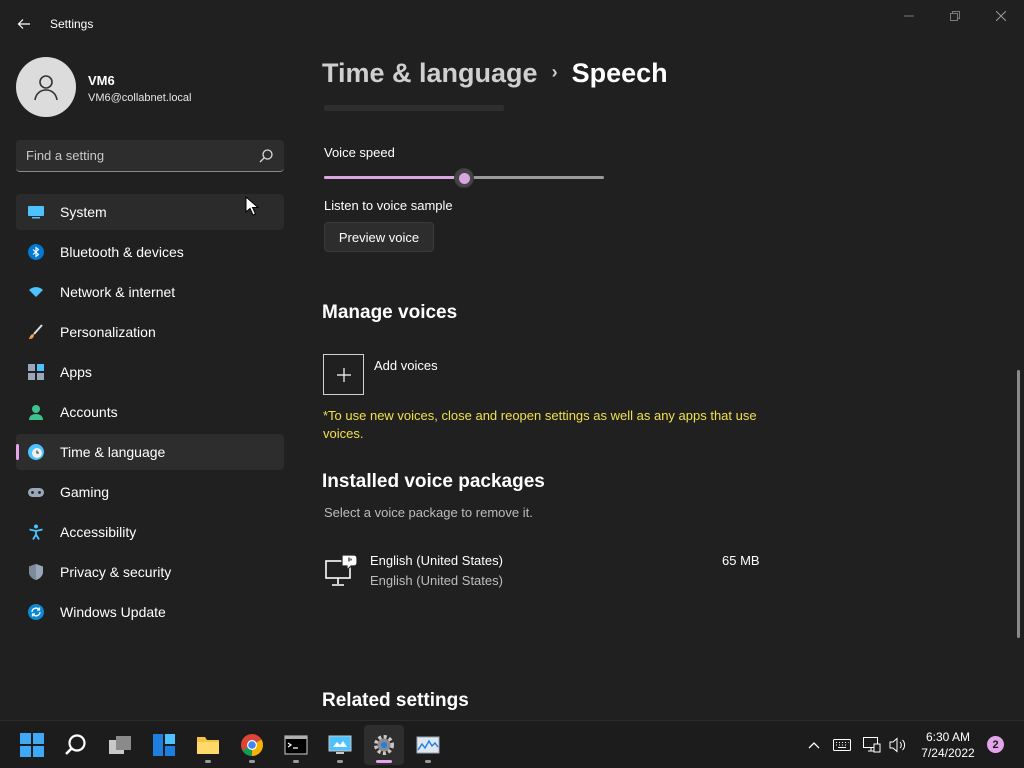 The image size is (1024, 768). I want to click on sidebar-item-bluetooth: Bluetooth & devices, so click(150, 252).